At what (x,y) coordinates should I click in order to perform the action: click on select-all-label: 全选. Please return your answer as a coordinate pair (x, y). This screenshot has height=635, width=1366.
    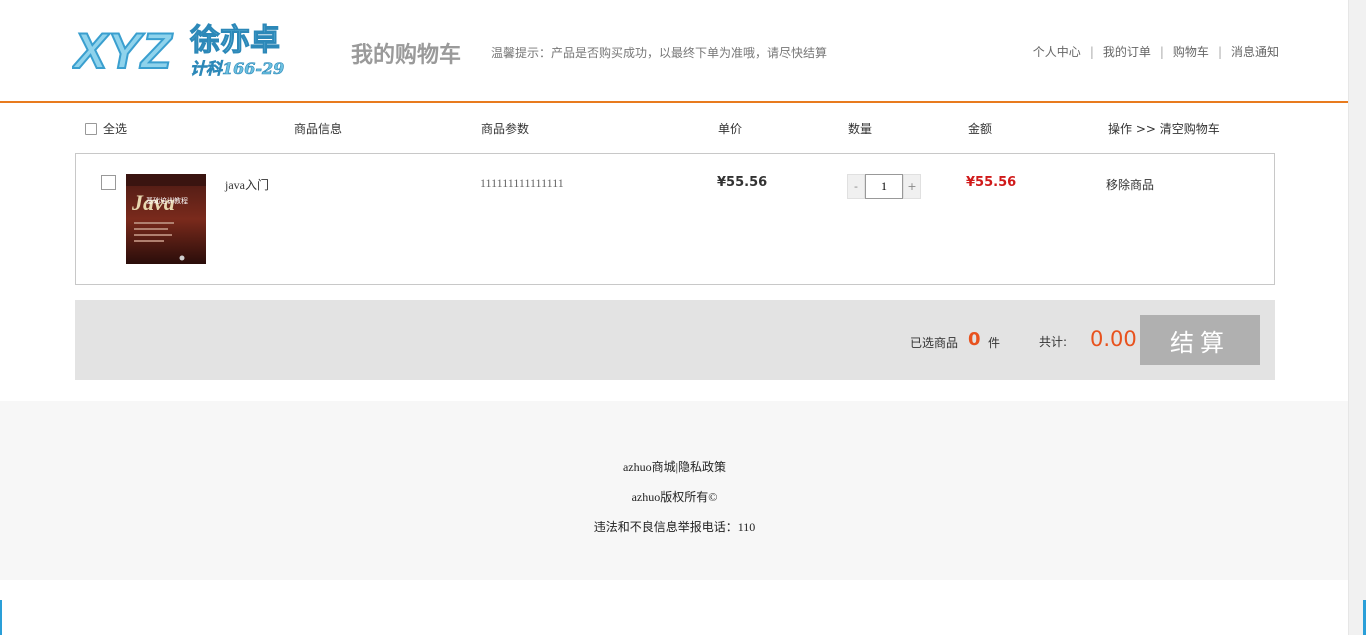
    Looking at the image, I should click on (115, 129).